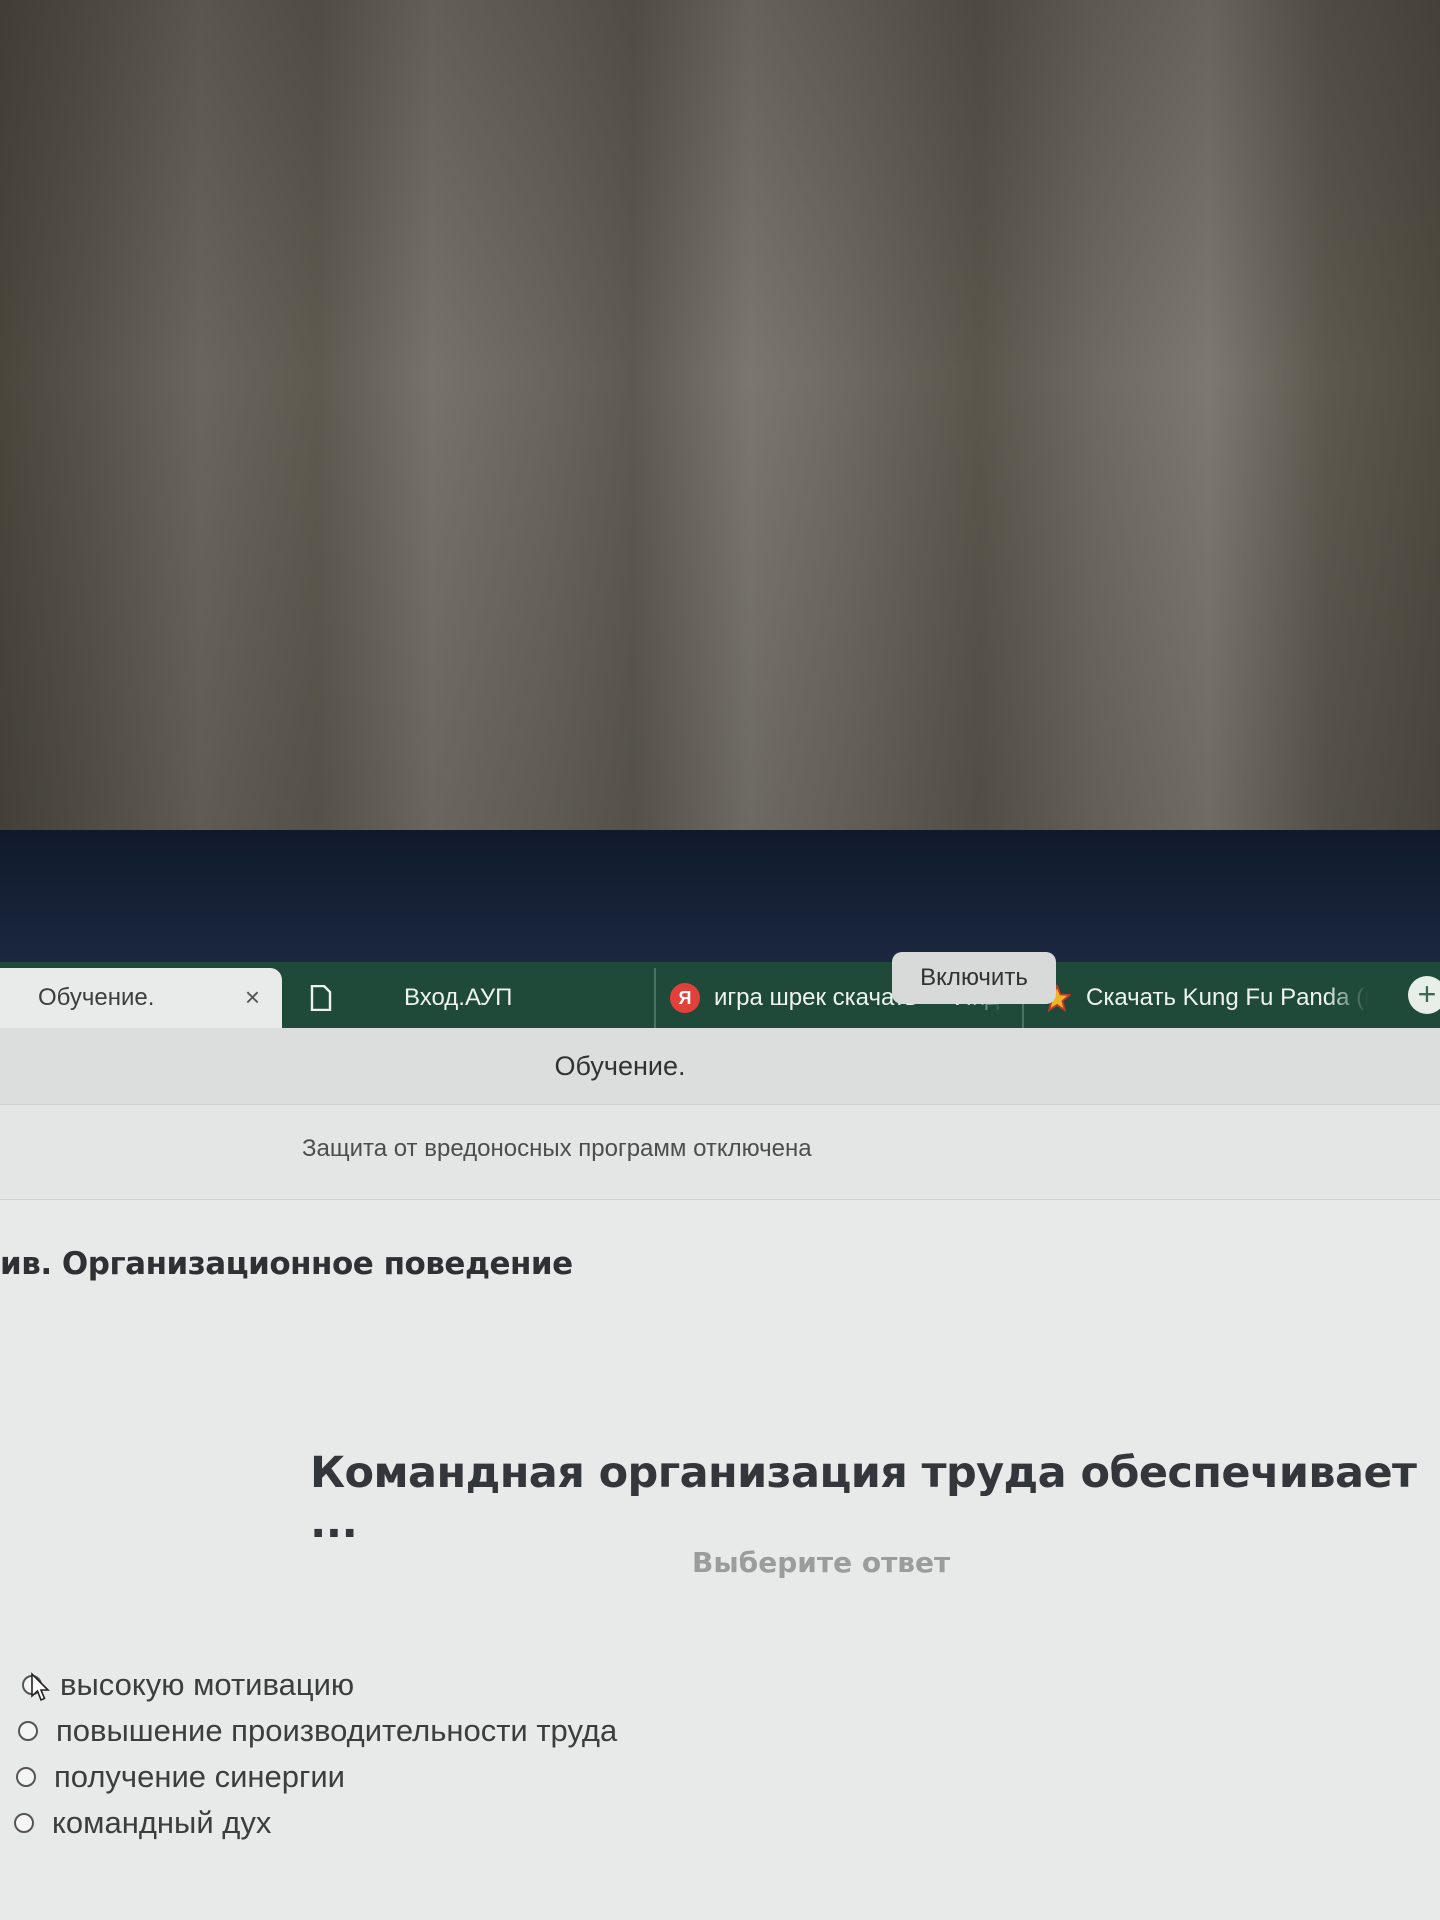 This screenshot has width=1440, height=1920. What do you see at coordinates (315, 1823) in the screenshot?
I see `answer-option: командный дух` at bounding box center [315, 1823].